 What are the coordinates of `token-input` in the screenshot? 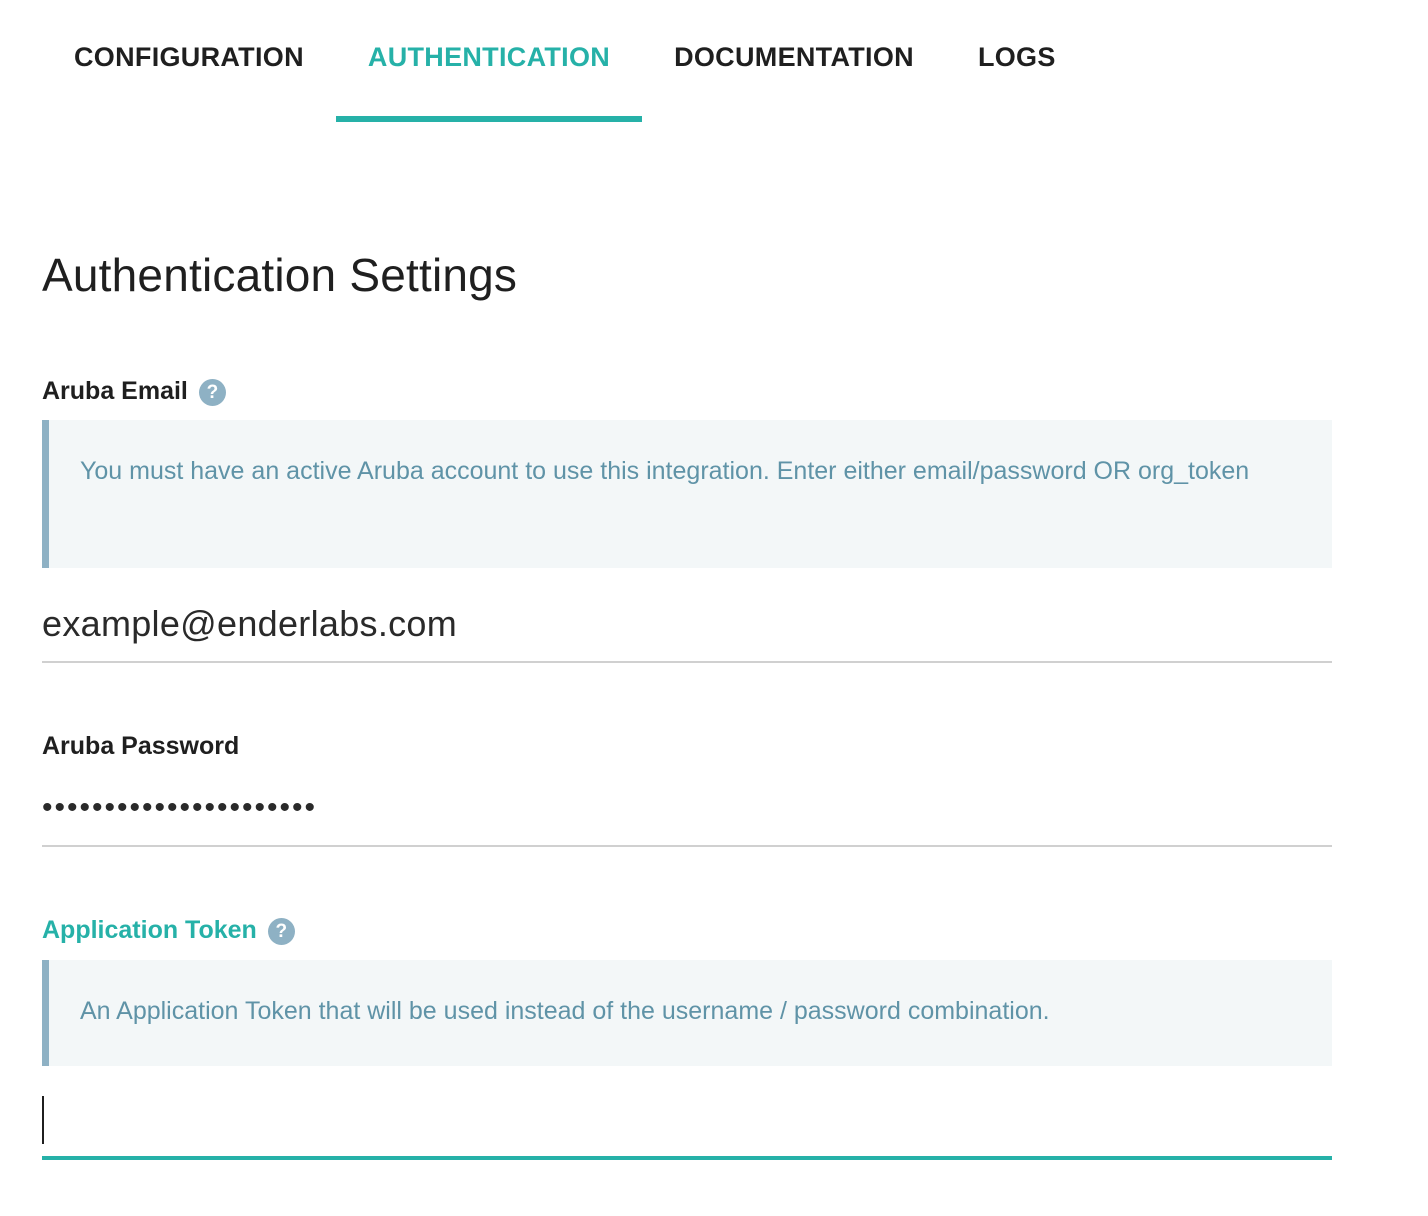 It's located at (687, 1125).